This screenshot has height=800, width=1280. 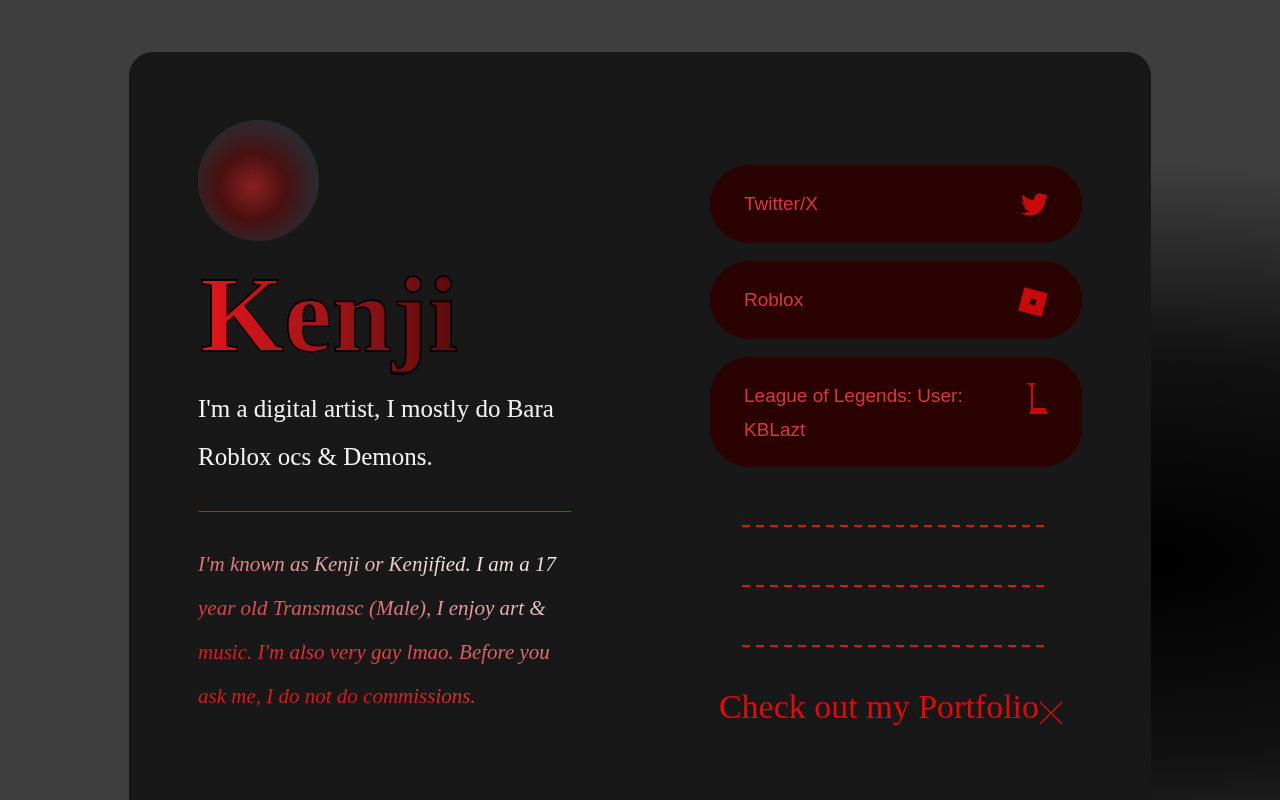 I want to click on l-logo-icon, so click(x=1037, y=399).